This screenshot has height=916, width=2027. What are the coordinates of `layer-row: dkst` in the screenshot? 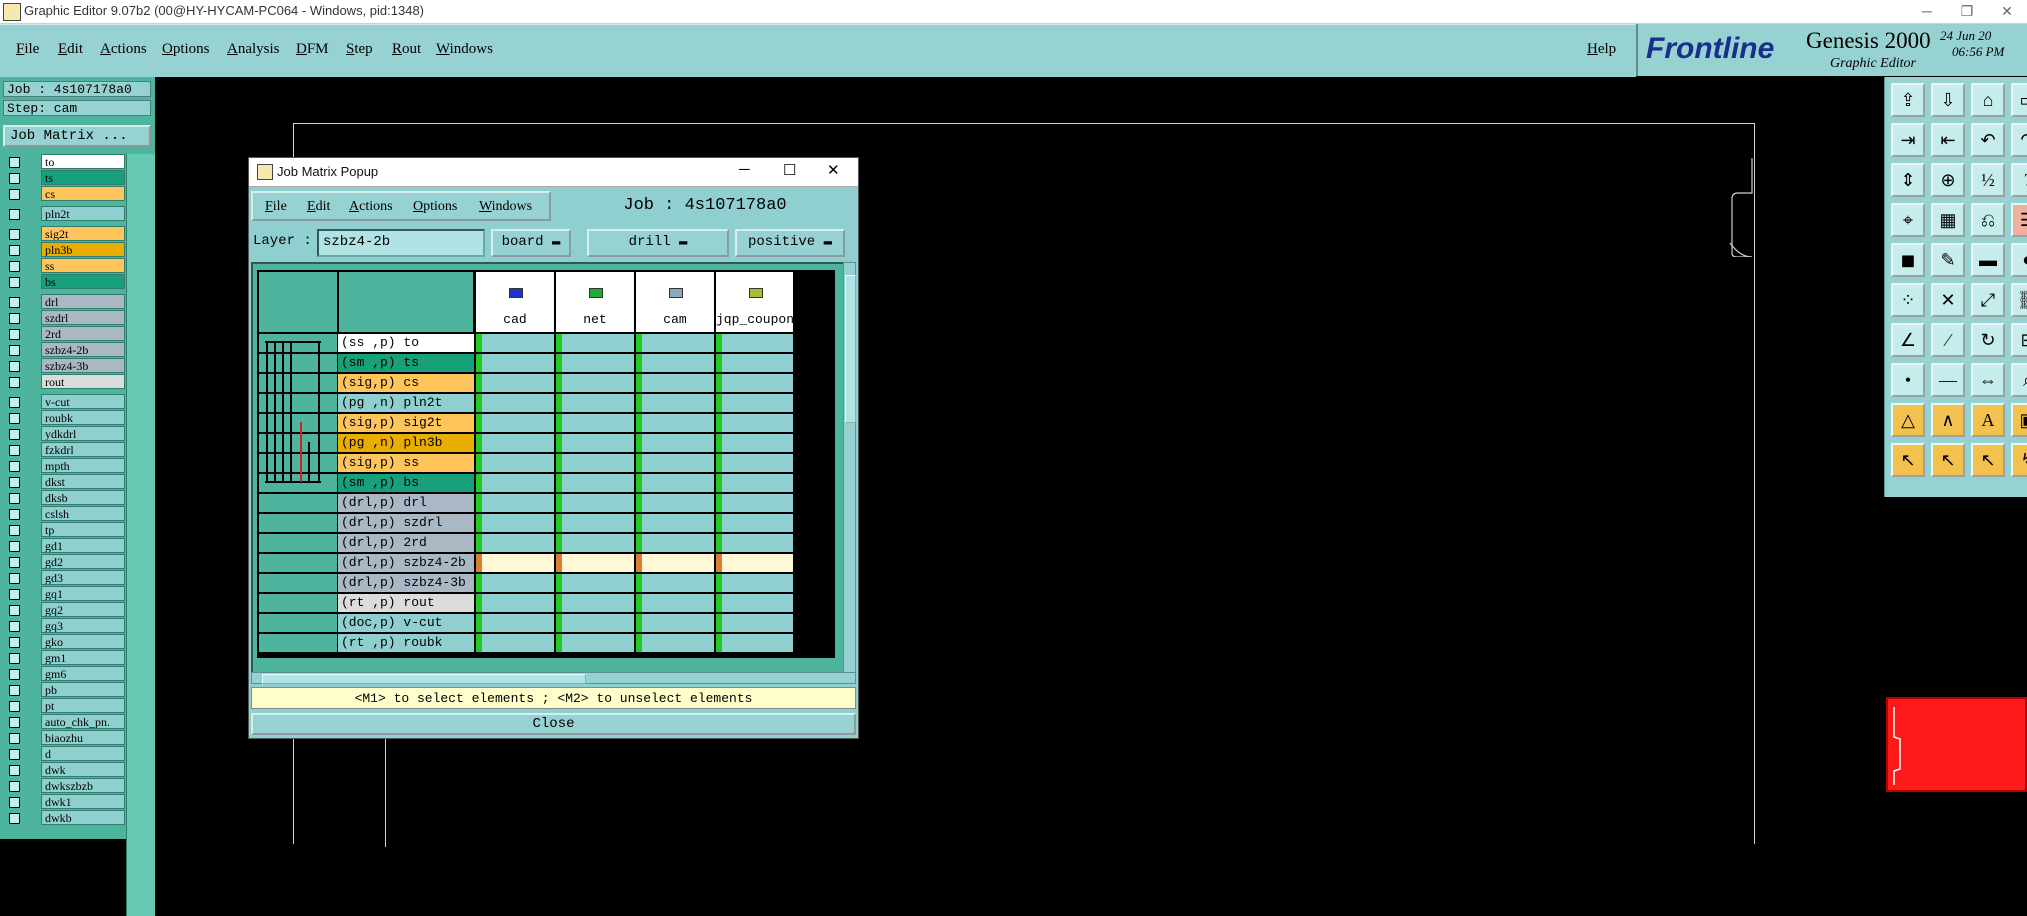 It's located at (64, 481).